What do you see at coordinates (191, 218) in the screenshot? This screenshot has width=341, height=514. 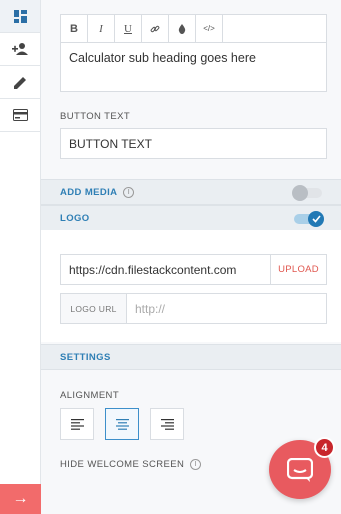 I see `logo-bar: LOGO` at bounding box center [191, 218].